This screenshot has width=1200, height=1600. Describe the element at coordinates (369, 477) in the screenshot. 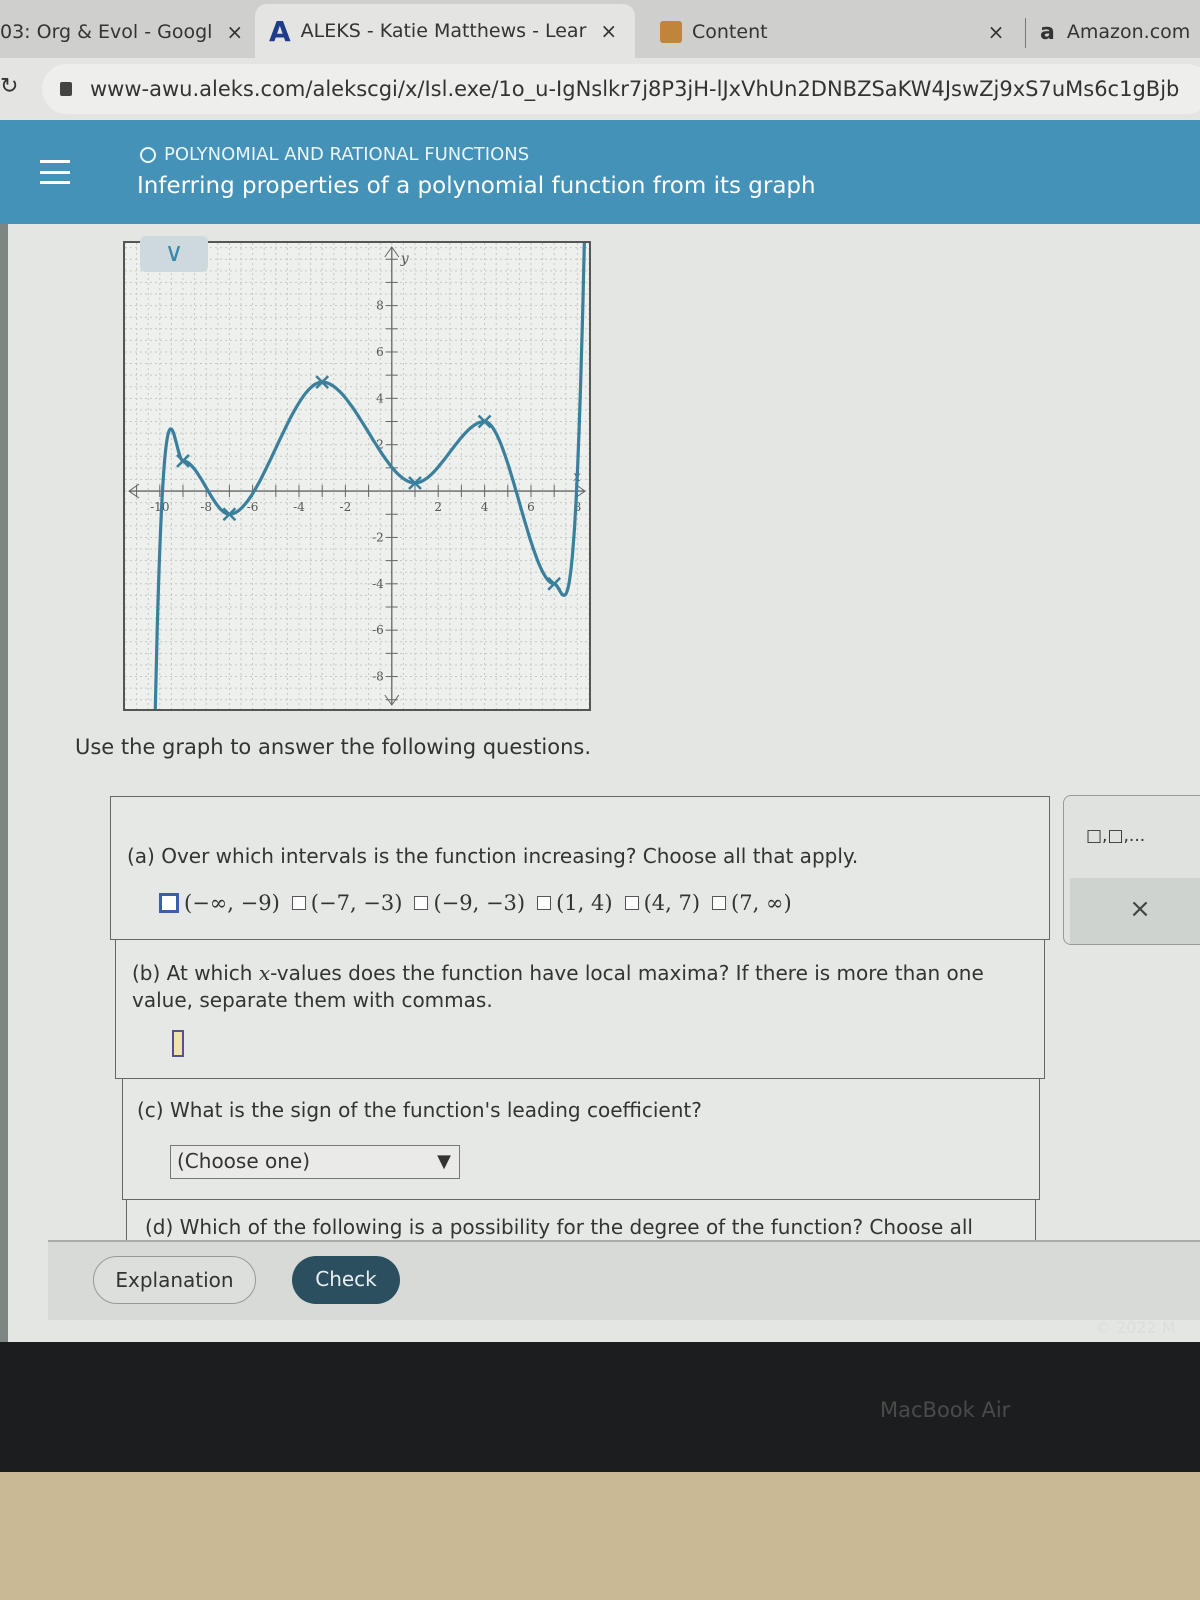

I see `polynomial-curve` at that location.